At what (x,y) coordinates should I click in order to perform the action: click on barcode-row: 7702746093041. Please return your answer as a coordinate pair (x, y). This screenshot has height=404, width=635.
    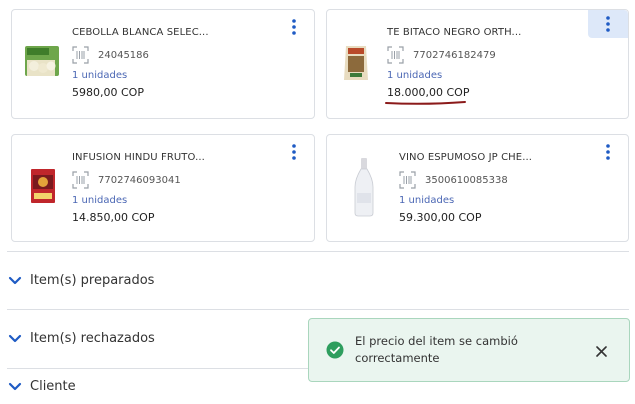
    Looking at the image, I should click on (126, 180).